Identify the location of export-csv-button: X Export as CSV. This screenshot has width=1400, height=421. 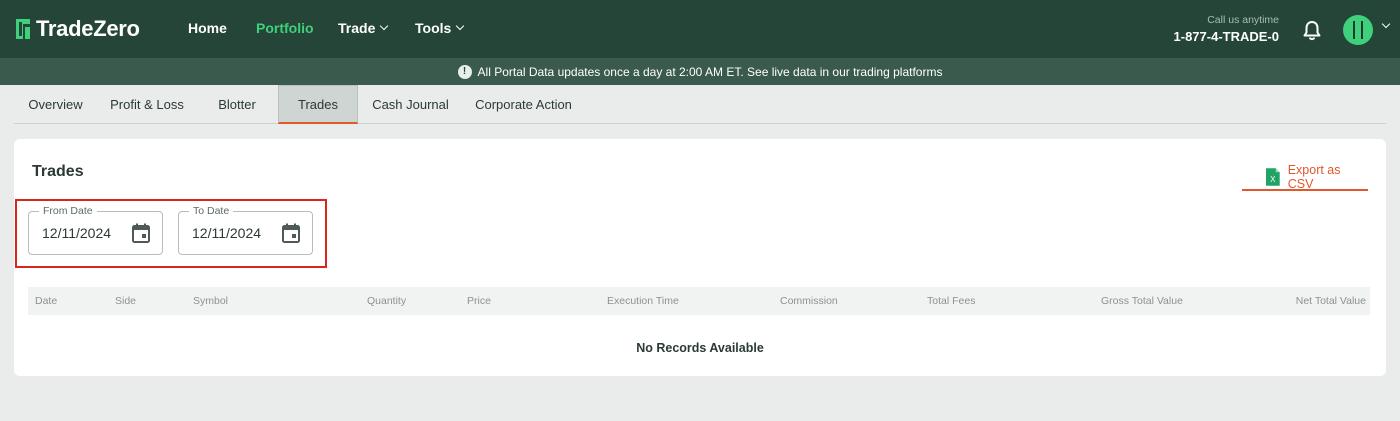
(1305, 177).